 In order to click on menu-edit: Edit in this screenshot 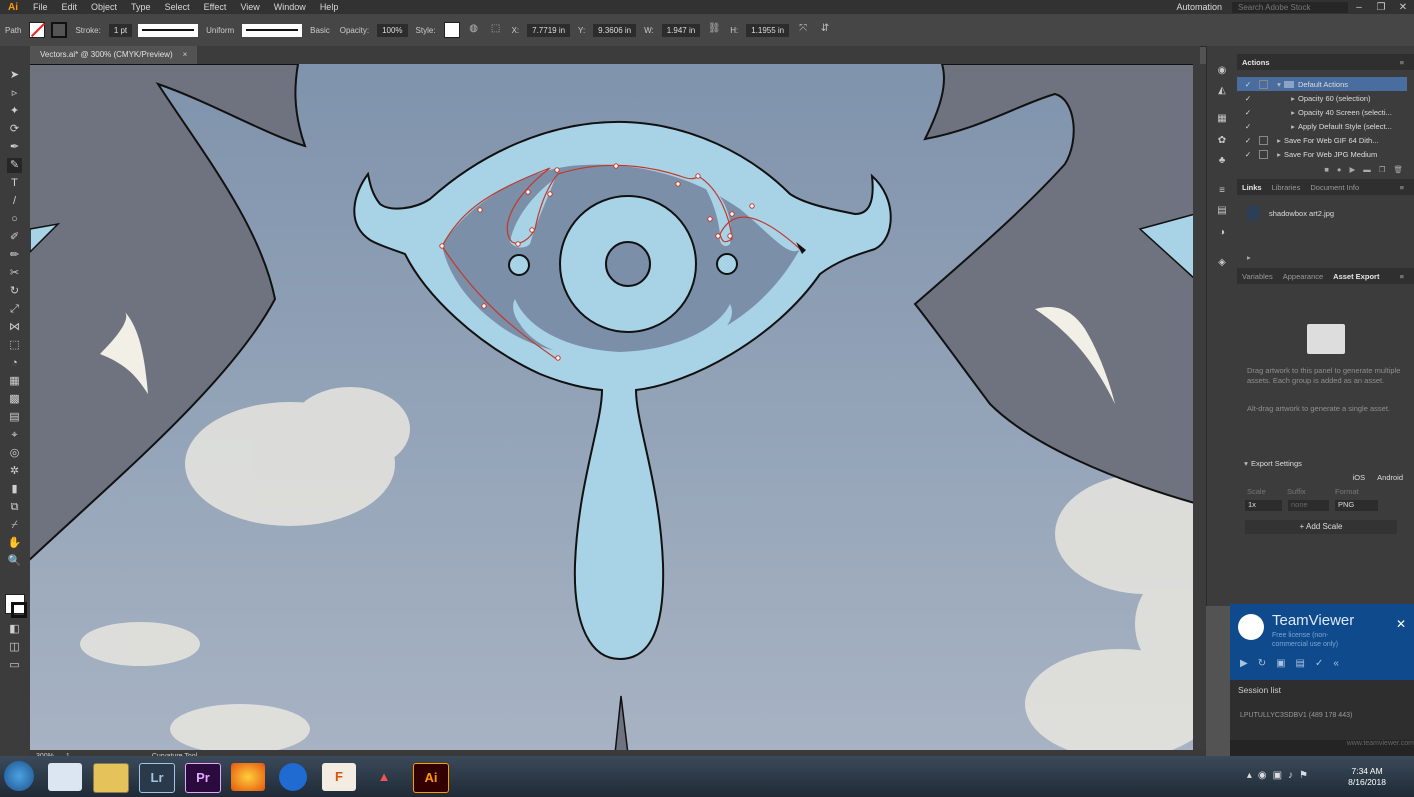, I will do `click(70, 7)`.